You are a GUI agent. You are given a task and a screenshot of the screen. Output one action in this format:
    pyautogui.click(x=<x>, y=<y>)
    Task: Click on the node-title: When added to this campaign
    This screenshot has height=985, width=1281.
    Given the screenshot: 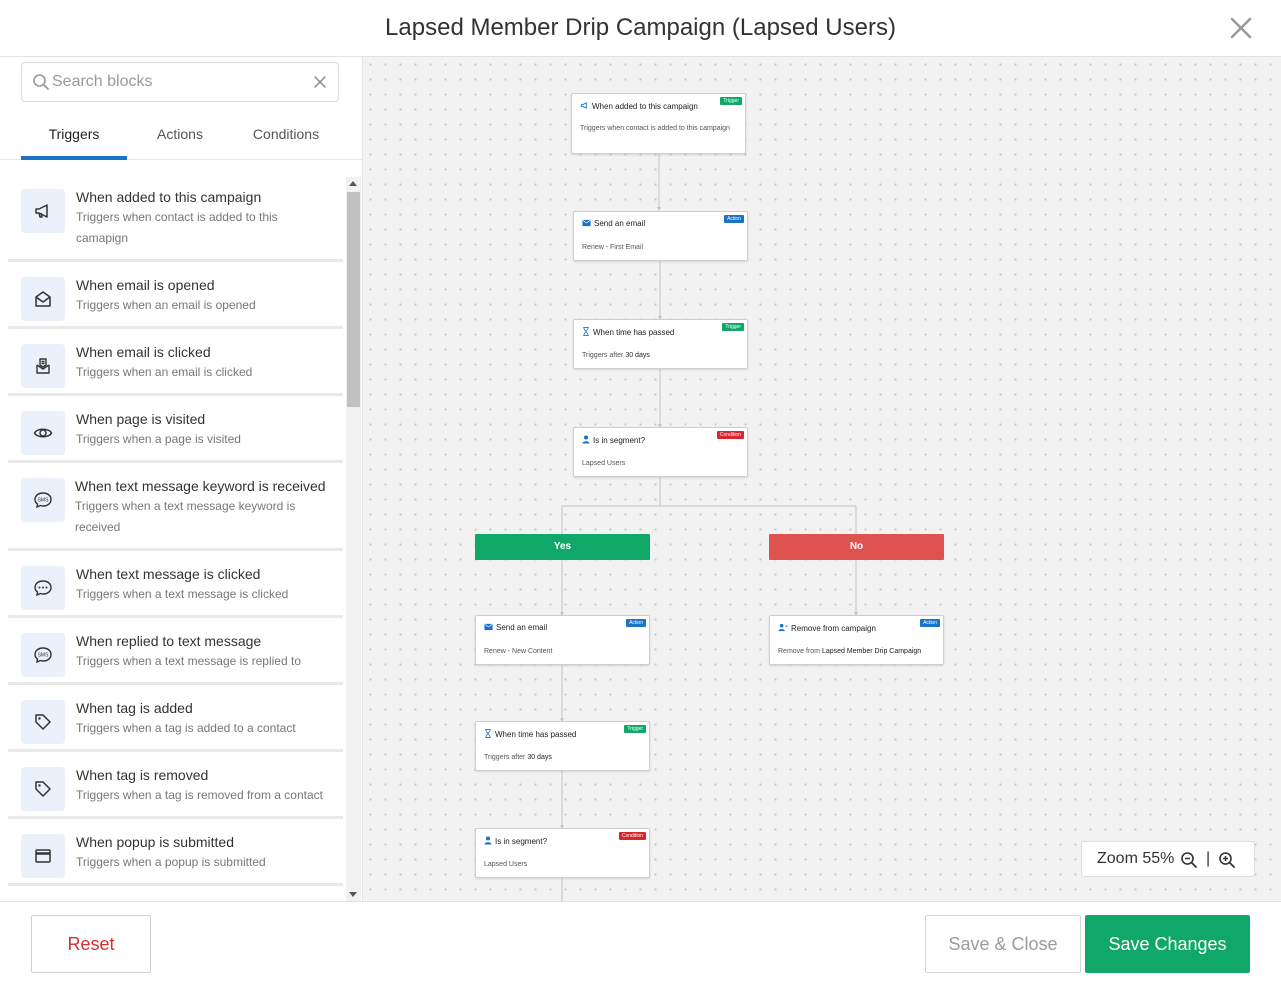 What is the action you would take?
    pyautogui.click(x=645, y=106)
    